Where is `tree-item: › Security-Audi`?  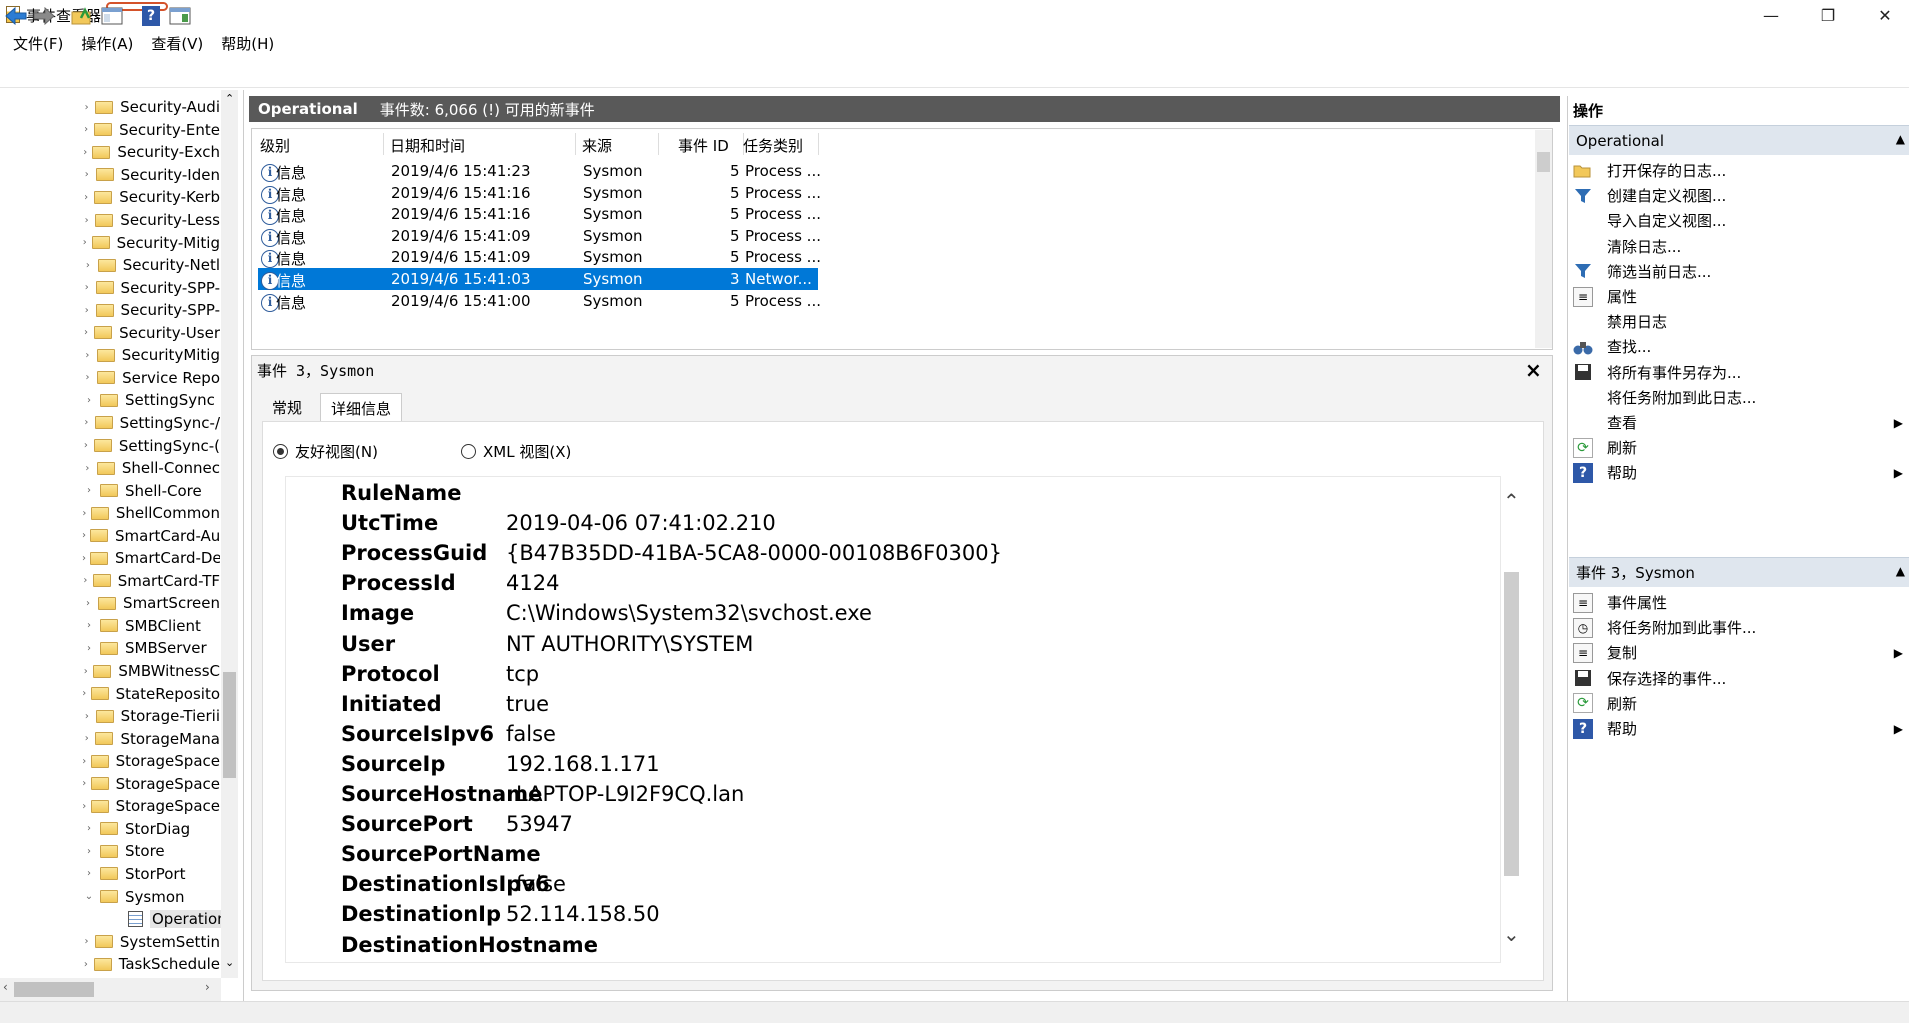
tree-item: › Security-Audi is located at coordinates (110, 107).